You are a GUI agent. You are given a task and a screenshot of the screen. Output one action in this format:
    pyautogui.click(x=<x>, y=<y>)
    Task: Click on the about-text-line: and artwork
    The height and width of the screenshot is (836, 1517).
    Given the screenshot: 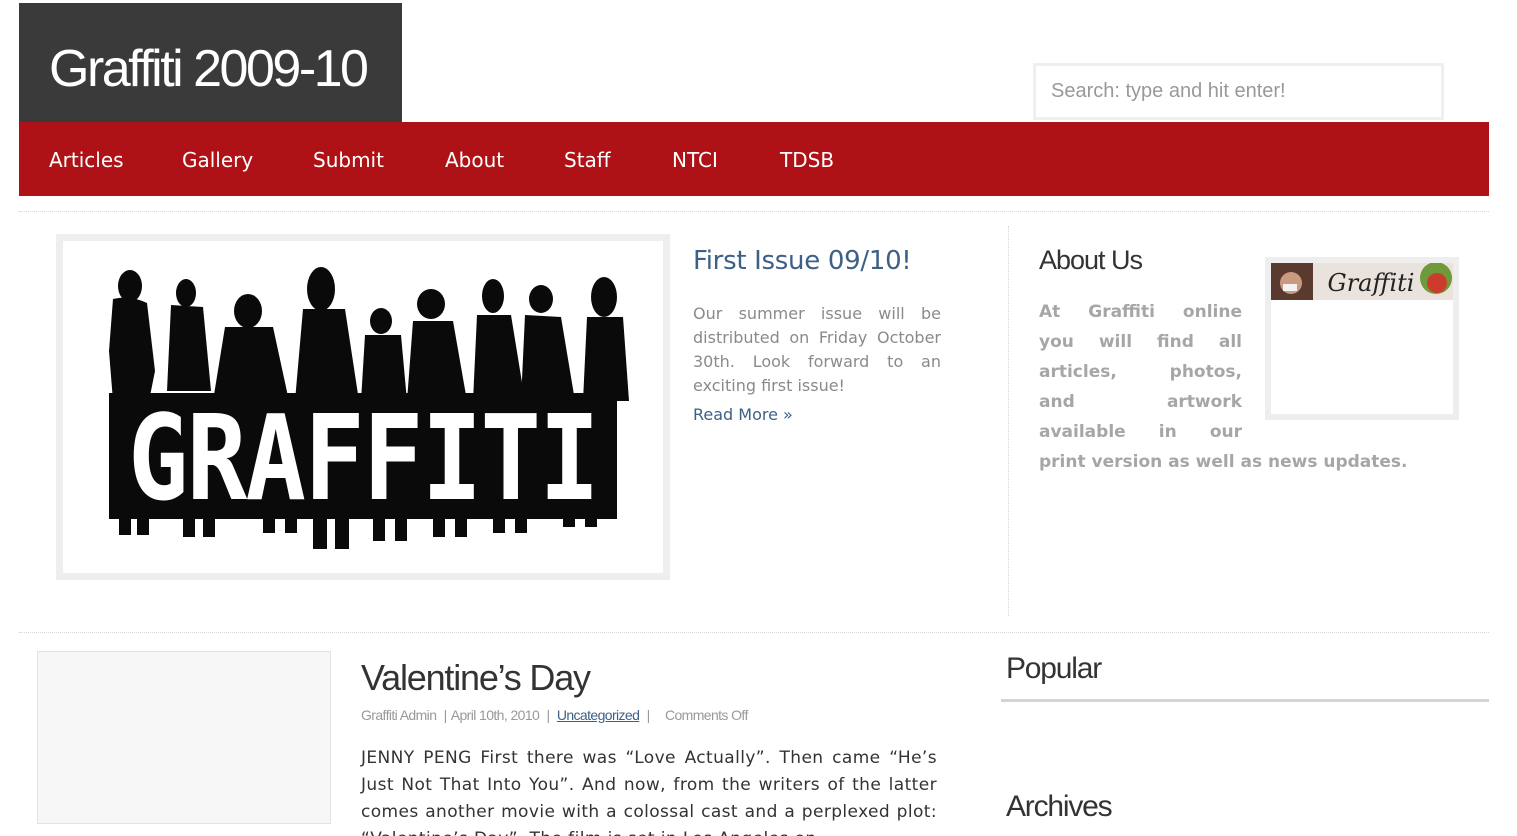 What is the action you would take?
    pyautogui.click(x=1140, y=402)
    